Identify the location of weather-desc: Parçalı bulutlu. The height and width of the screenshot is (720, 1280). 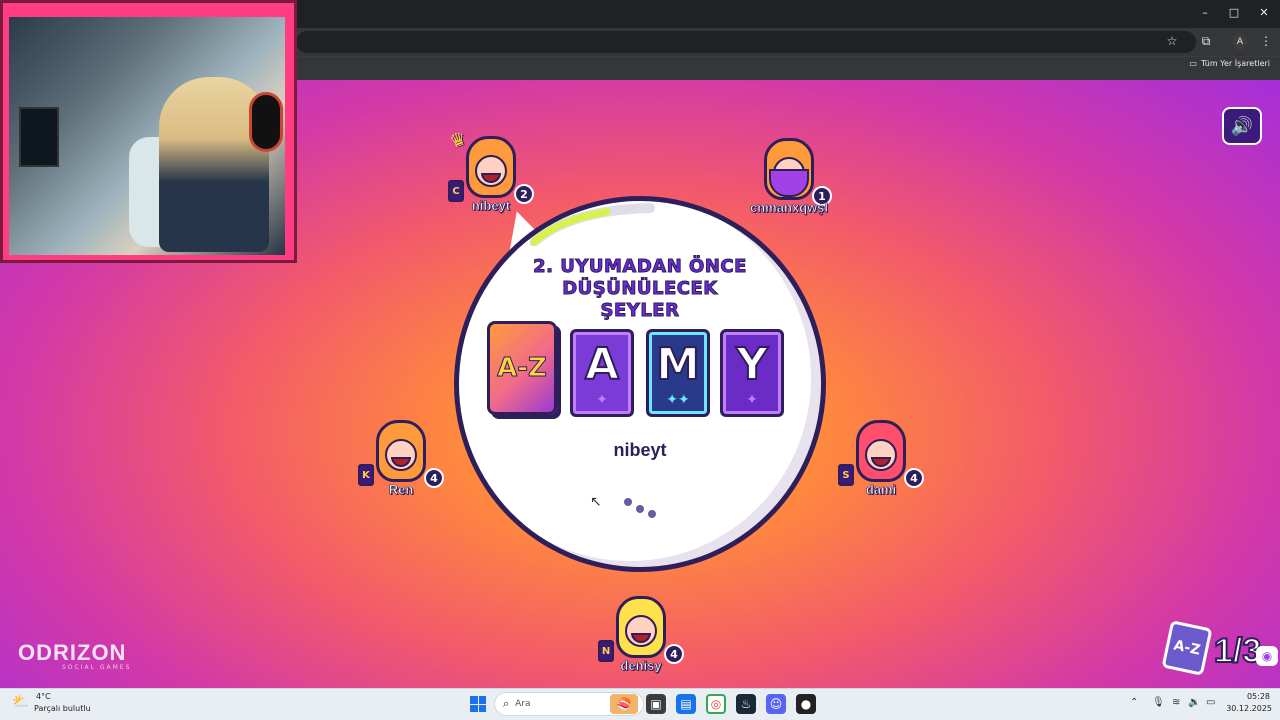
(62, 708).